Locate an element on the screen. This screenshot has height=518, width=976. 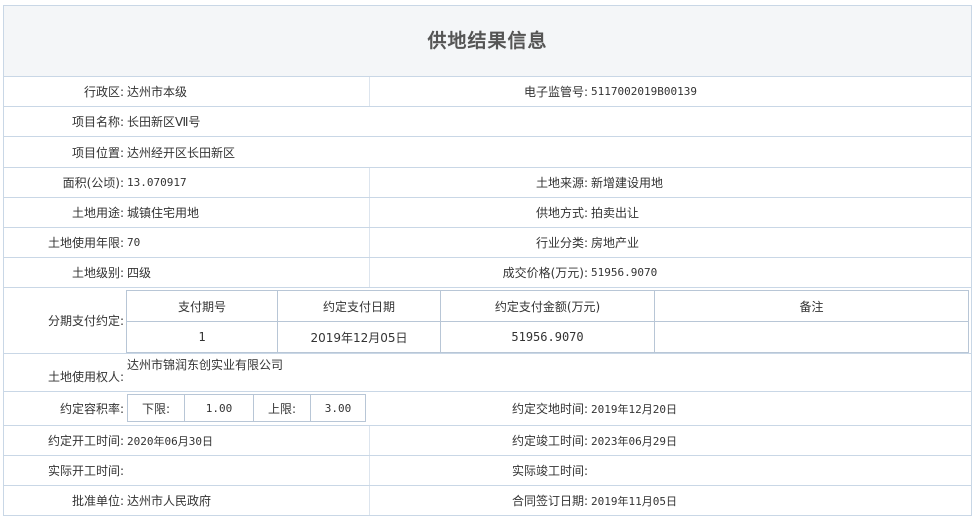
row-land-use: 土地用途: 城镇住宅用地 供地方式: 拍卖出让 is located at coordinates (487, 213).